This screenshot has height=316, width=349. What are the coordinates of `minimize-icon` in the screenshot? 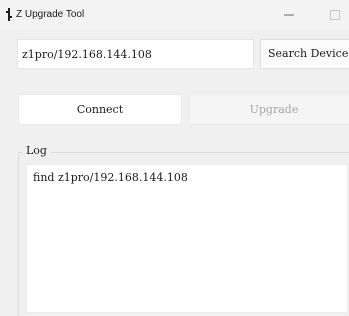 It's located at (289, 15).